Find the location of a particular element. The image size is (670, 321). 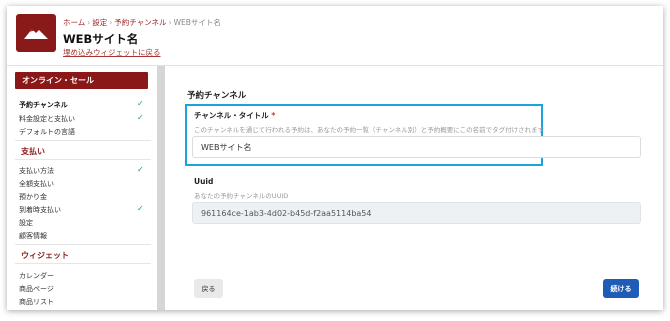

sidebar-item-payment-methods: 支払い方法 is located at coordinates (83, 171).